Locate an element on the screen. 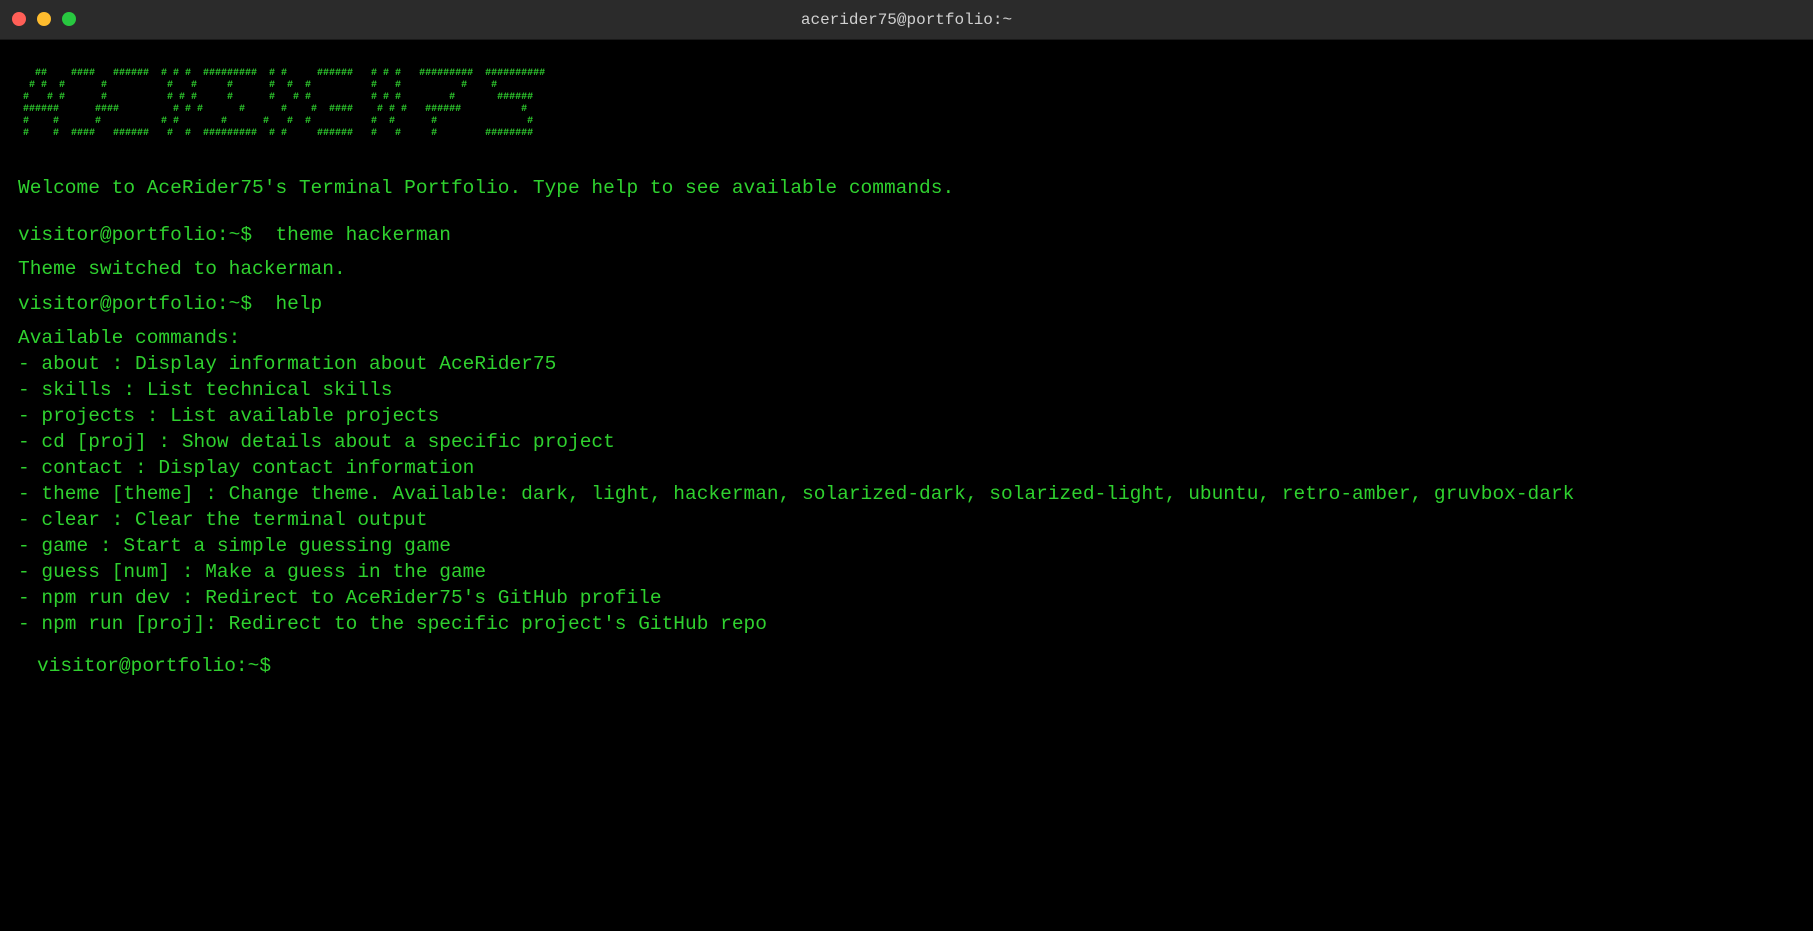 This screenshot has width=1813, height=931. title-bar: acerider75@portfolio:~ is located at coordinates (906, 20).